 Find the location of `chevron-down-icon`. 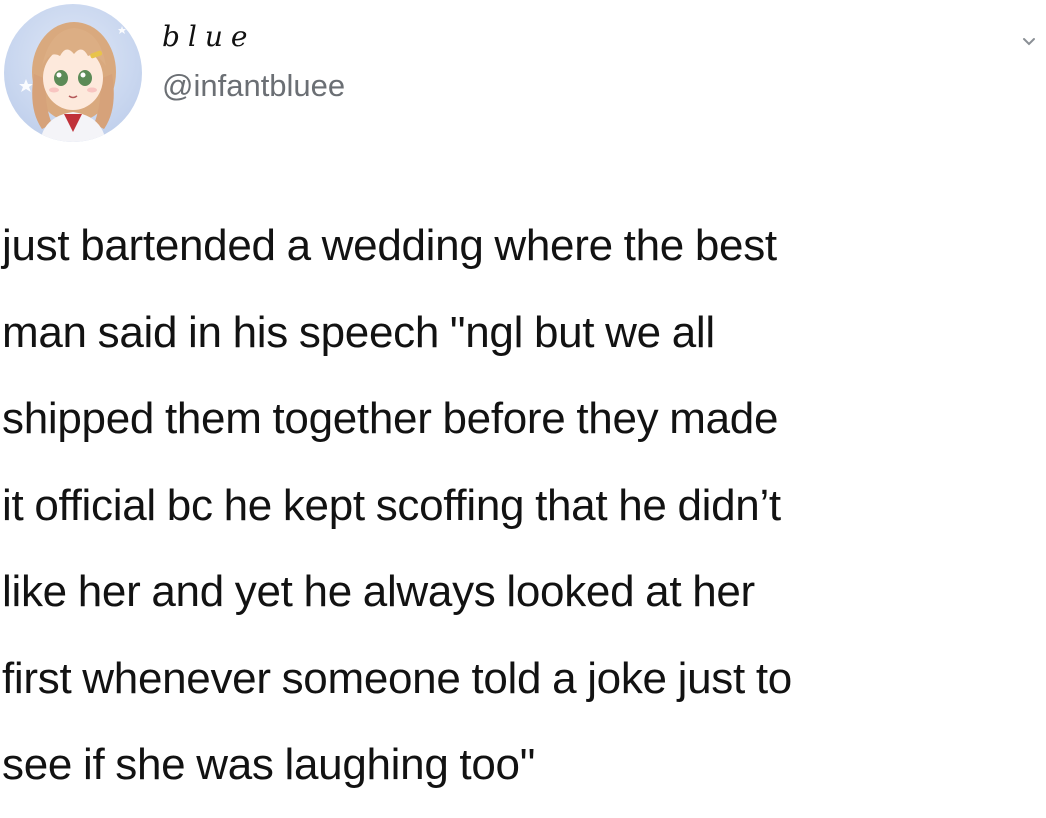

chevron-down-icon is located at coordinates (1029, 41).